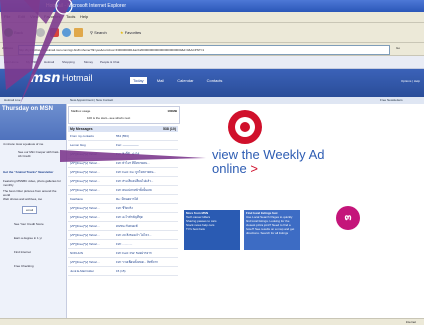  What do you see at coordinates (13, 33) in the screenshot?
I see `back-button: Back` at bounding box center [13, 33].